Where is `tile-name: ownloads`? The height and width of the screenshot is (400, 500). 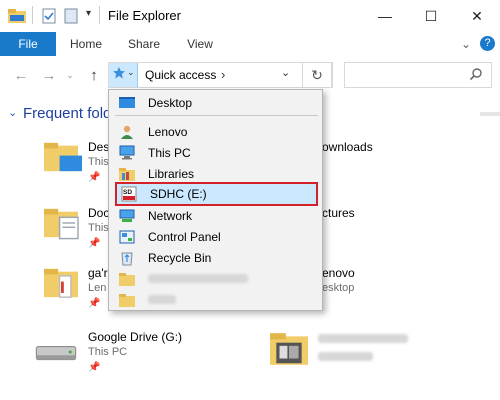 tile-name: ownloads is located at coordinates (347, 147).